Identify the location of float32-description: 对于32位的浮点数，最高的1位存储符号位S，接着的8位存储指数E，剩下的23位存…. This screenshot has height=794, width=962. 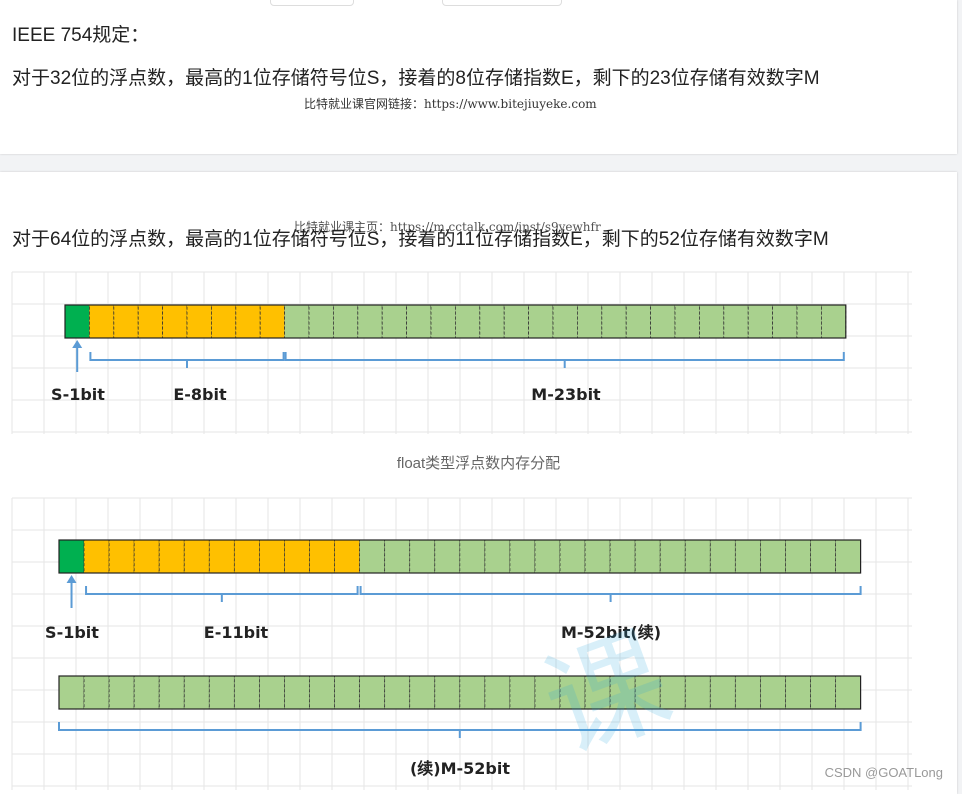
(416, 78).